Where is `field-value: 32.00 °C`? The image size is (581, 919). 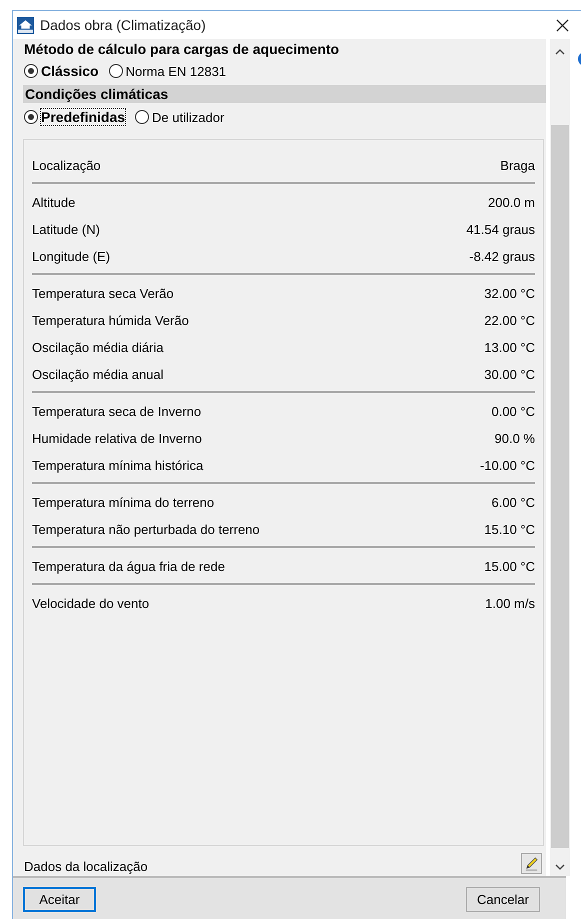 field-value: 32.00 °C is located at coordinates (509, 293).